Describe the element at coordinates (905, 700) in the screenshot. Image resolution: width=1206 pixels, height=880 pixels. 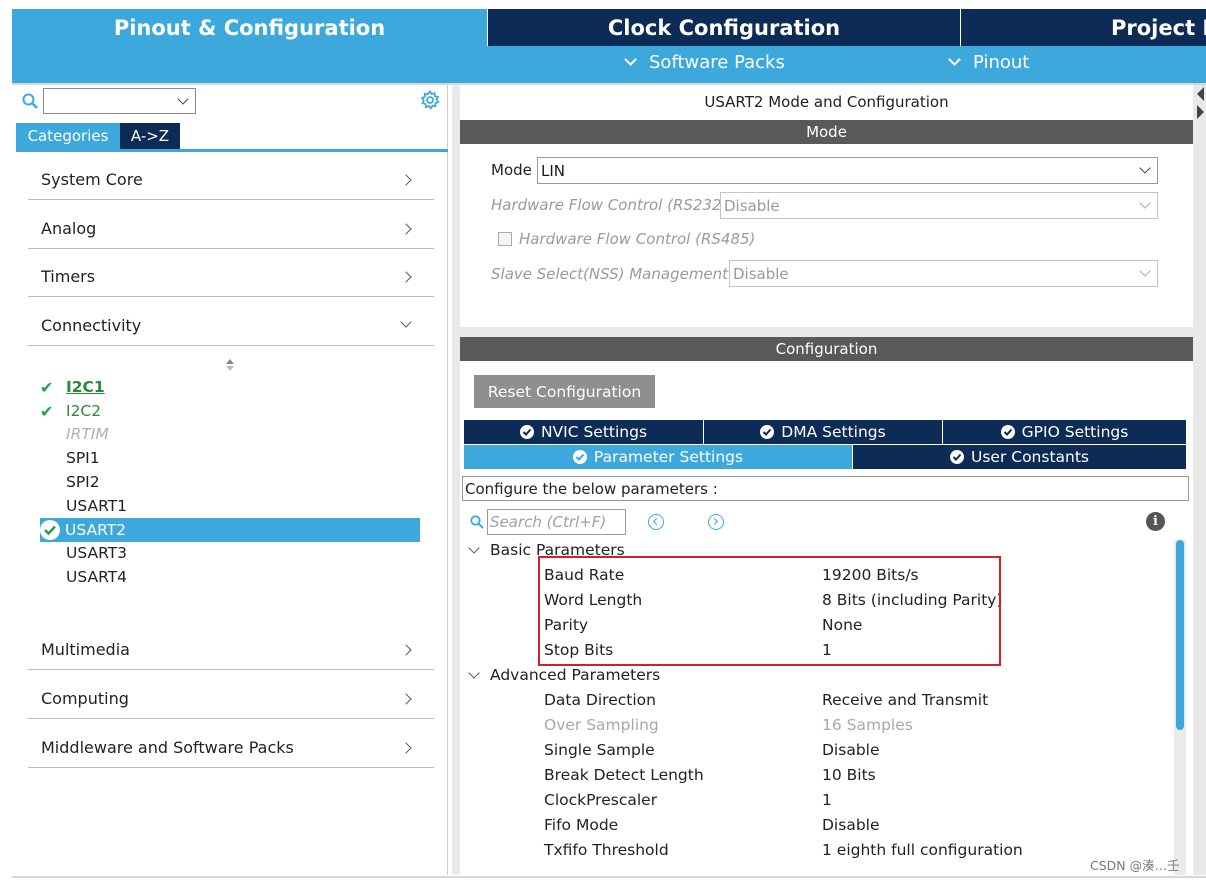
I see `param-data-direction-value: Receive and Transmit` at that location.